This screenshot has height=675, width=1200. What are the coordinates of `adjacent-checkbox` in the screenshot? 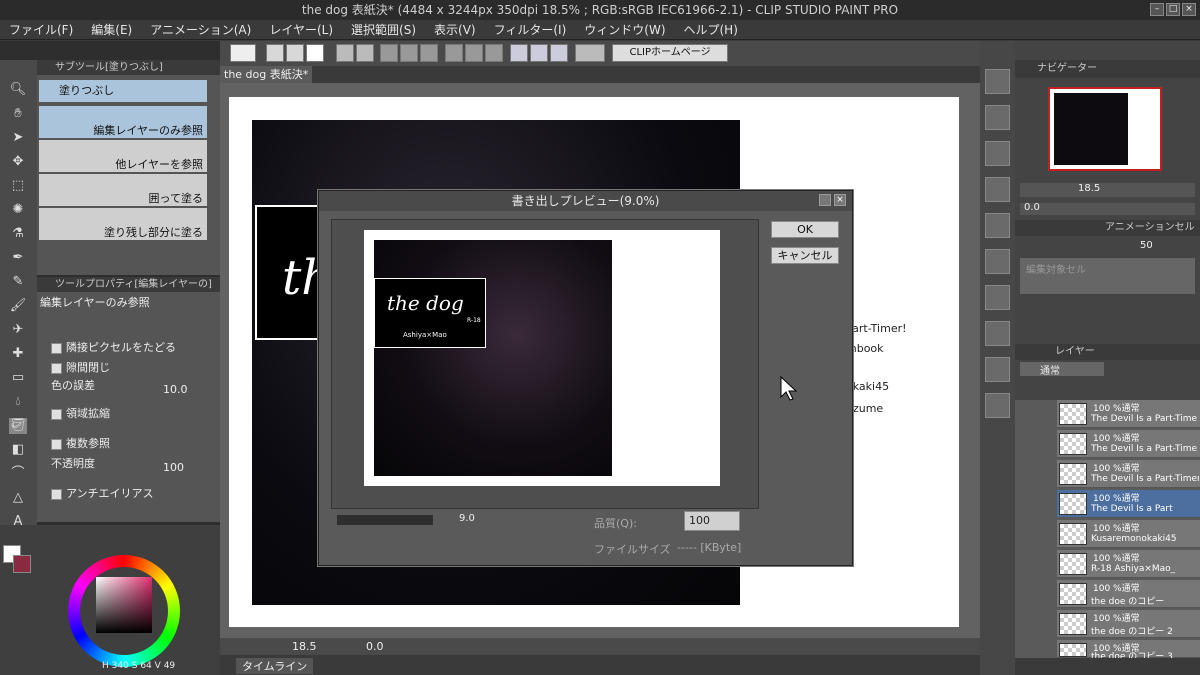 It's located at (56, 348).